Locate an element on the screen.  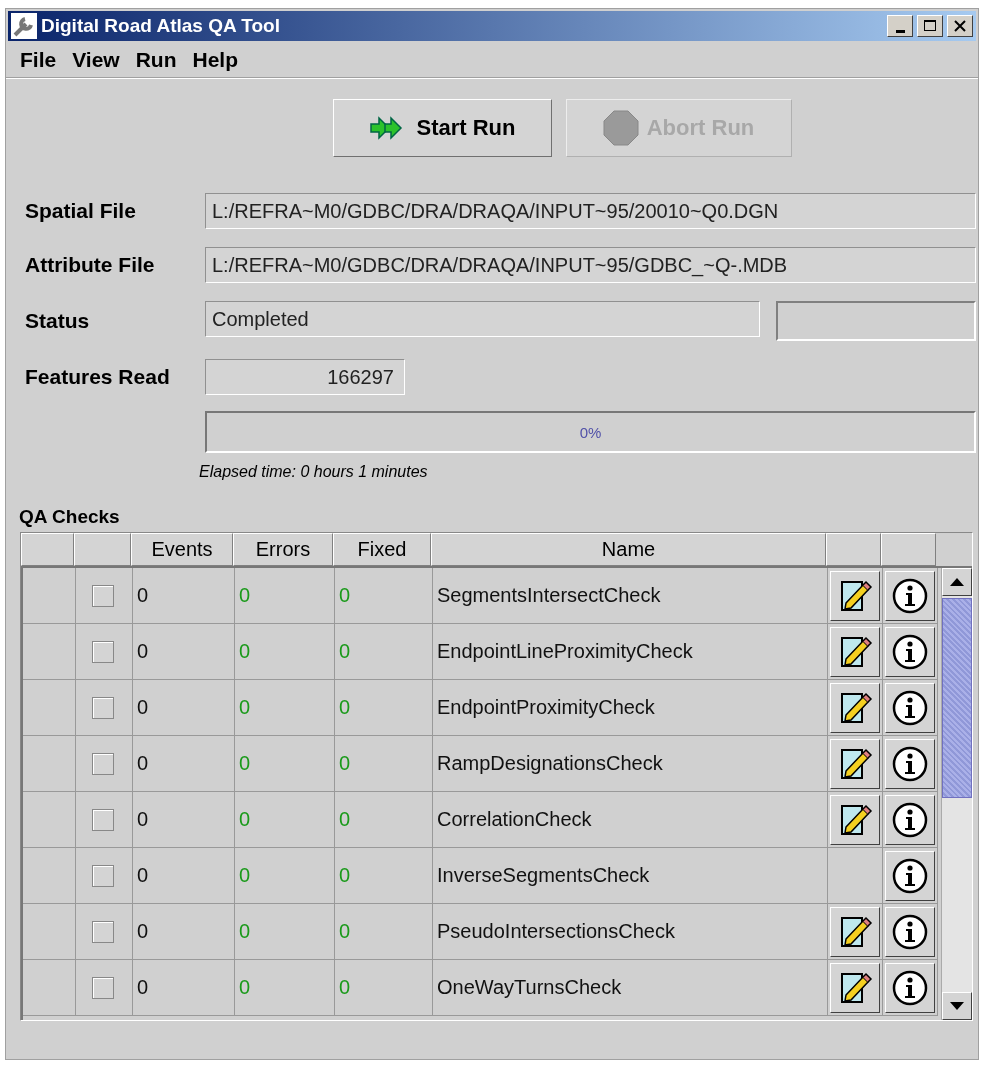
table-cell: SegmentsIntersectCheck is located at coordinates (630, 596).